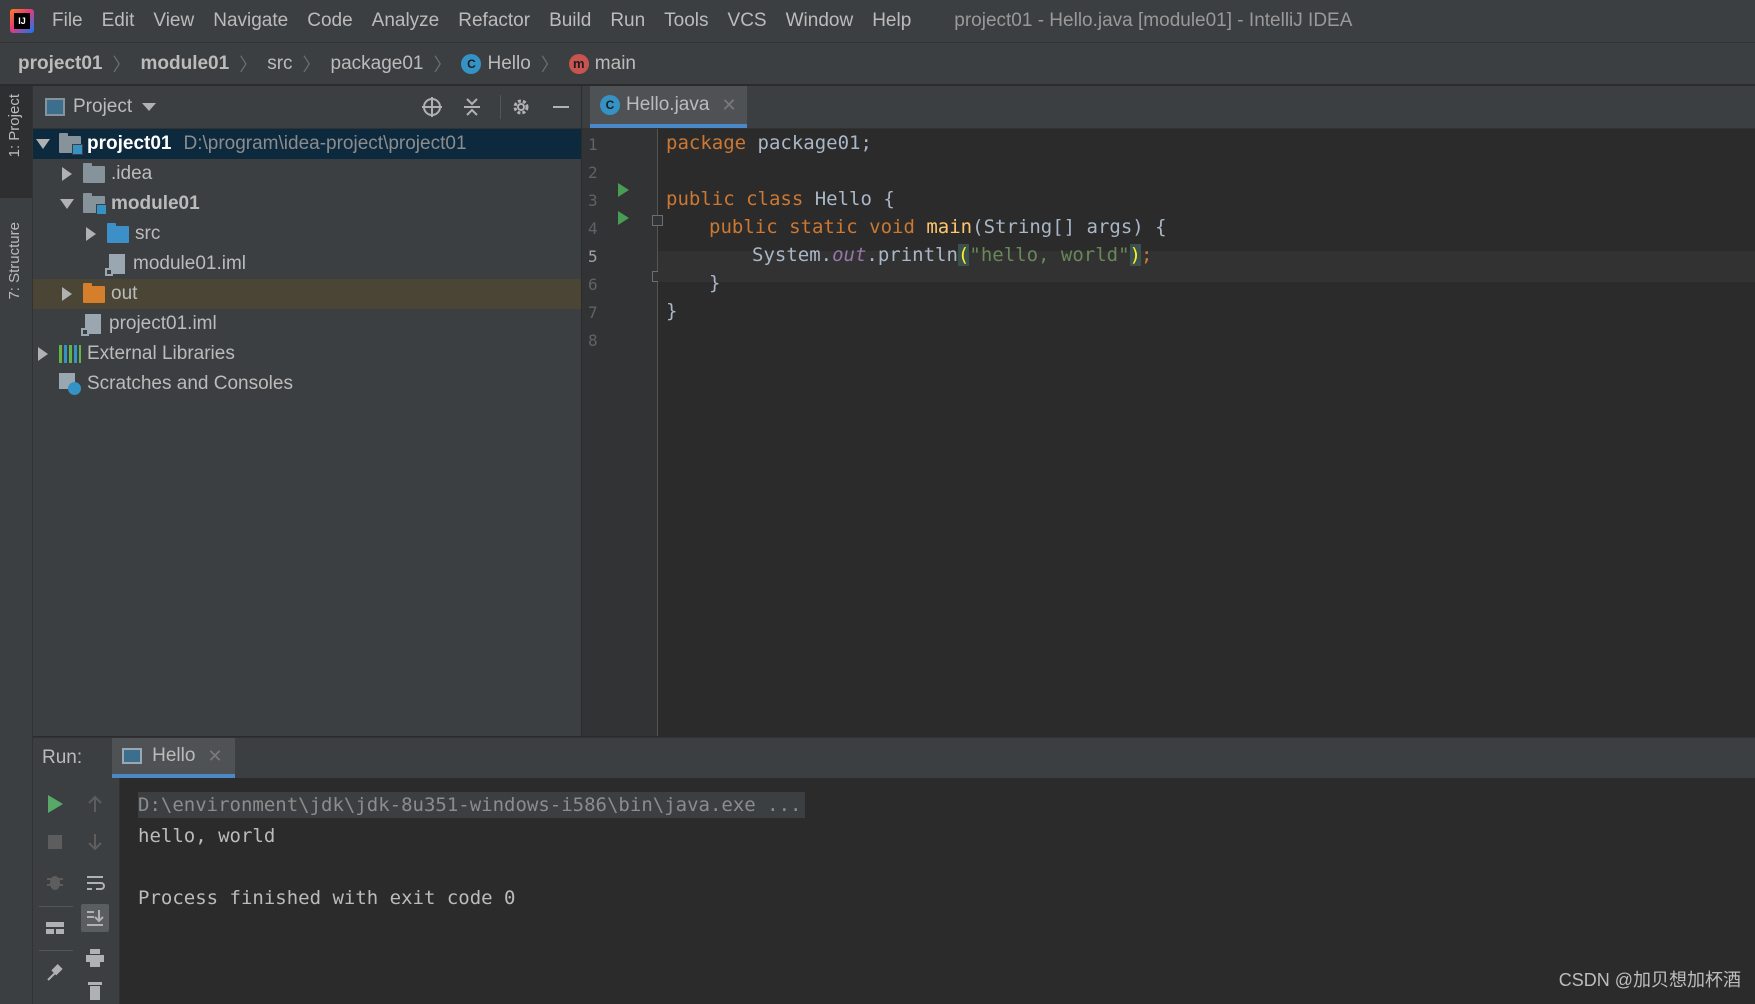  Describe the element at coordinates (94, 292) in the screenshot. I see `excluded-folder-icon` at that location.